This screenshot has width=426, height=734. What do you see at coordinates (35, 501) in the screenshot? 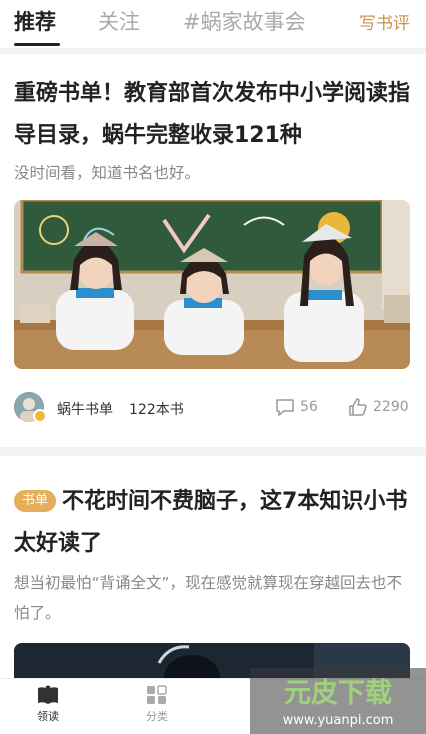
I see `booklist-tag: 书单` at bounding box center [35, 501].